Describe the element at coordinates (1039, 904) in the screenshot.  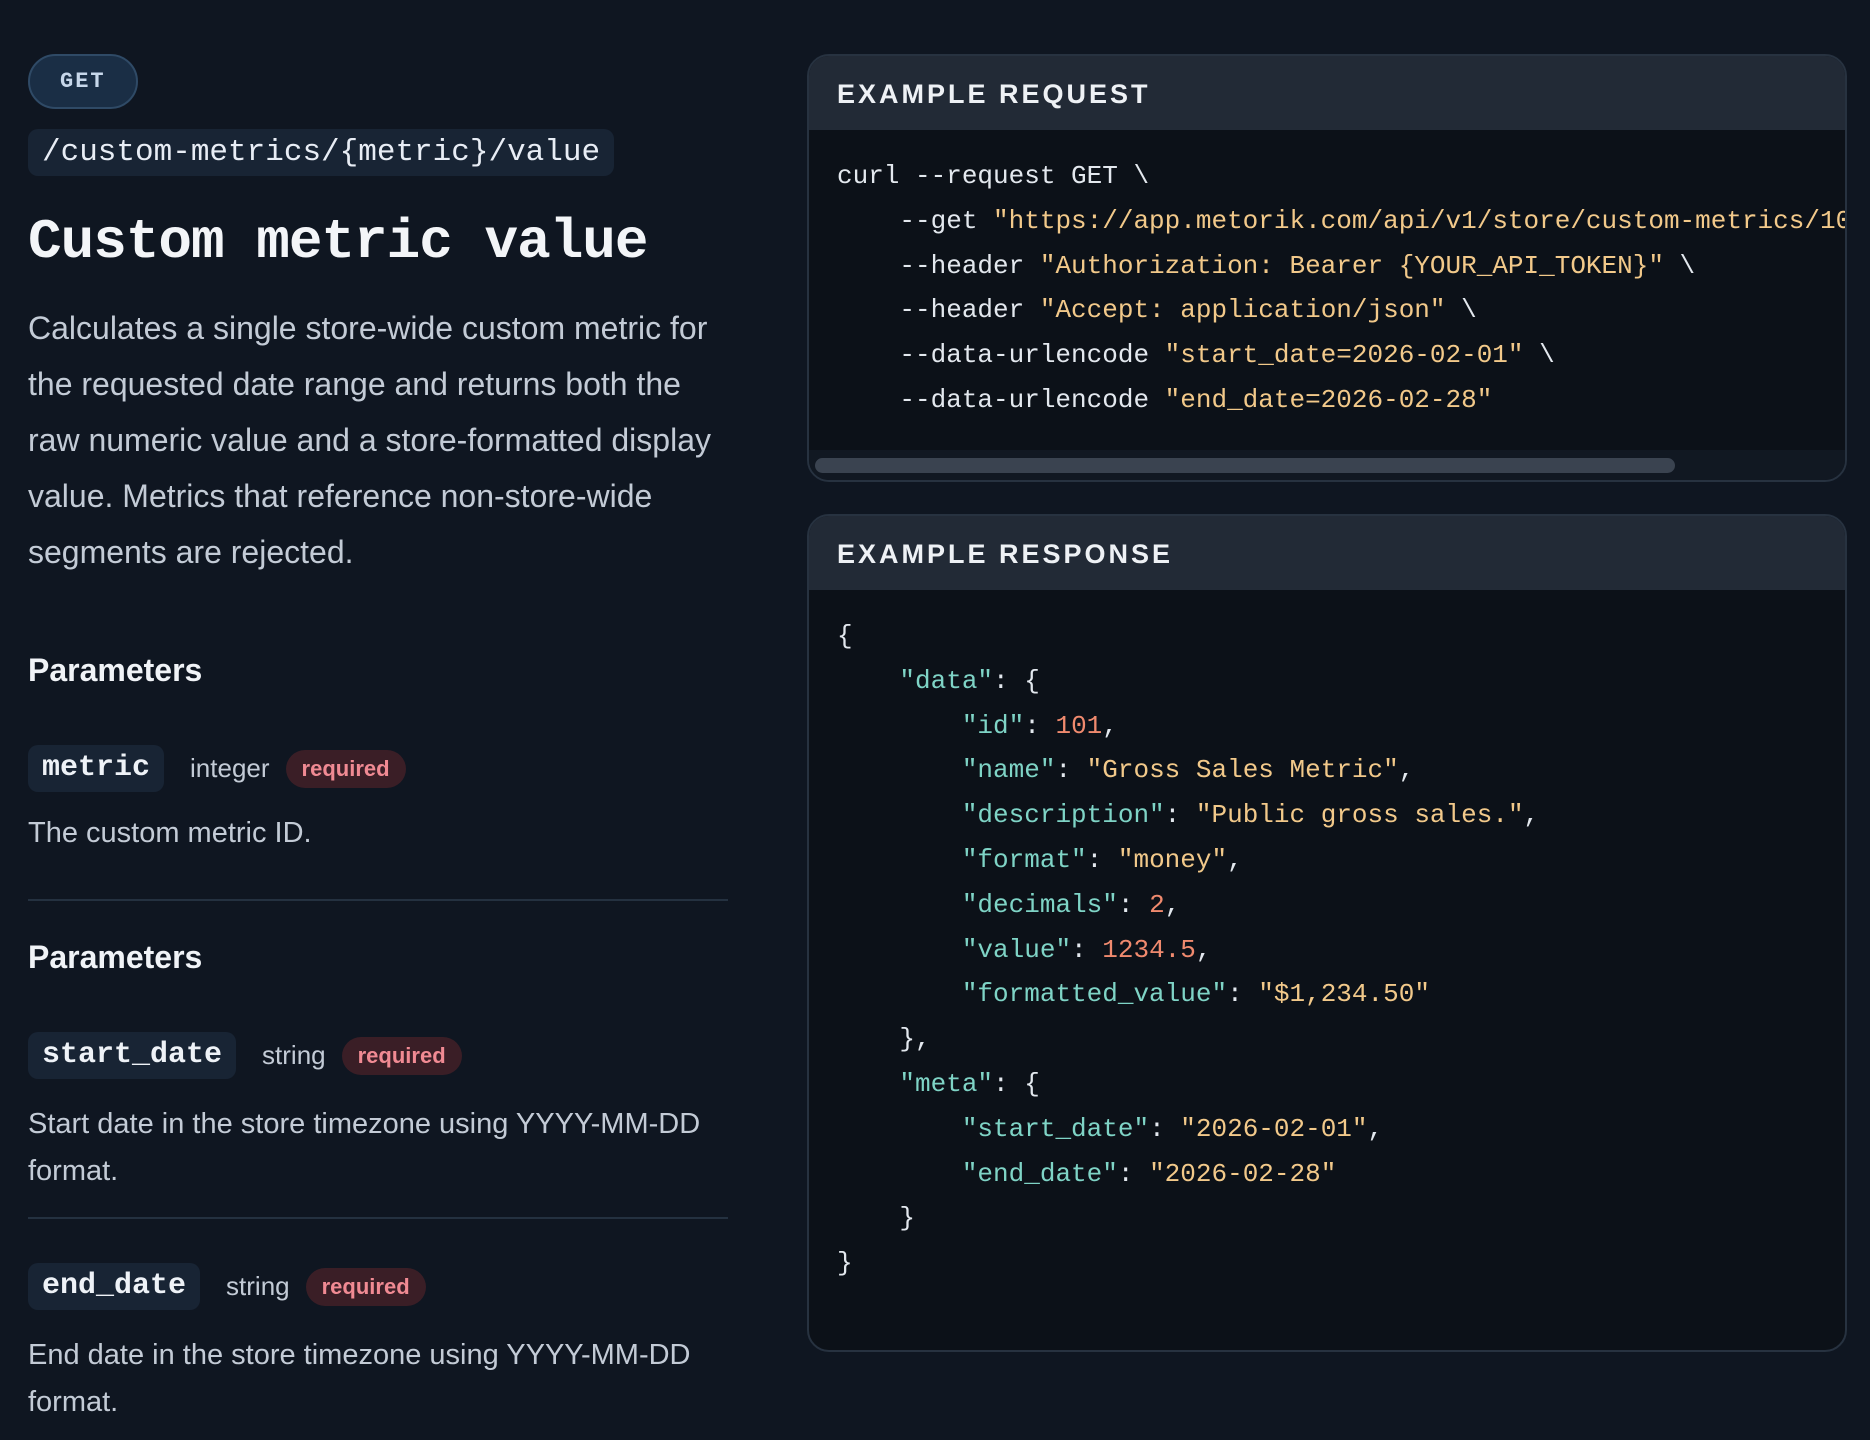
I see `code-token: "decimals"` at that location.